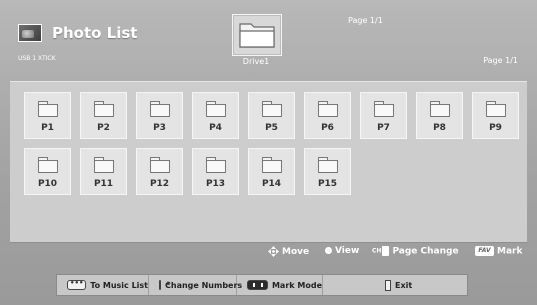  Describe the element at coordinates (273, 251) in the screenshot. I see `four-way-arrow-icon` at that location.